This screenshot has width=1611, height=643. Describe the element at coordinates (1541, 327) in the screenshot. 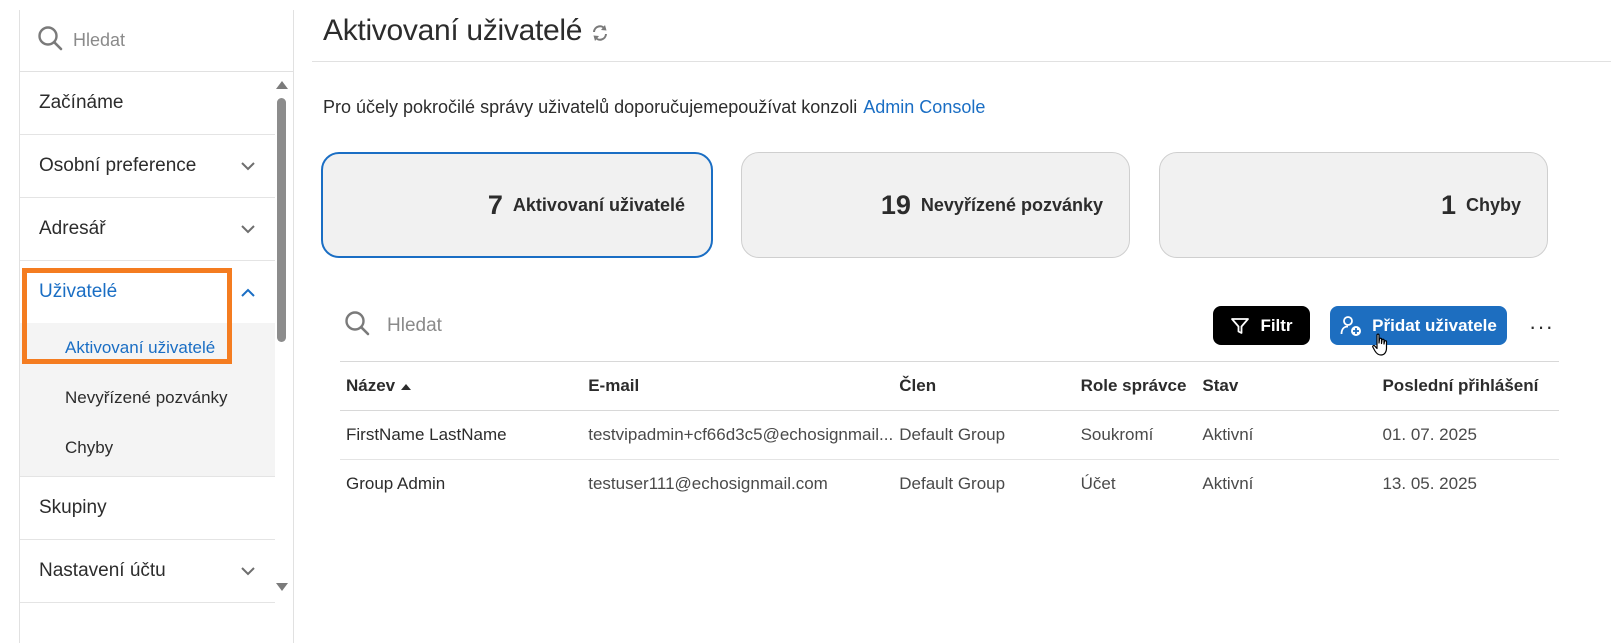

I see `more-options-icon: ···` at that location.